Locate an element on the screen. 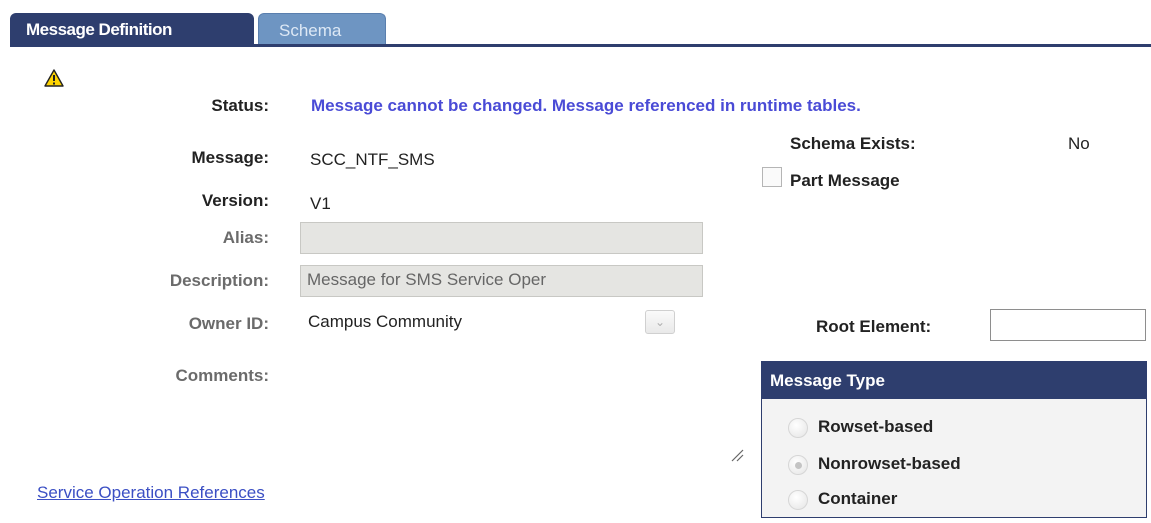 The image size is (1151, 523). container-label: Container is located at coordinates (858, 498).